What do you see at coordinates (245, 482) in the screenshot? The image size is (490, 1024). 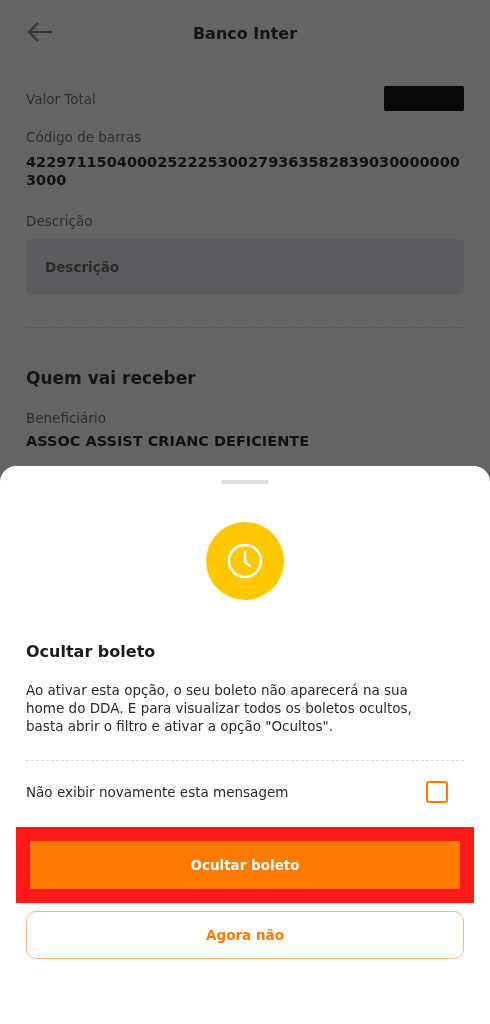 I see `drag-handle` at bounding box center [245, 482].